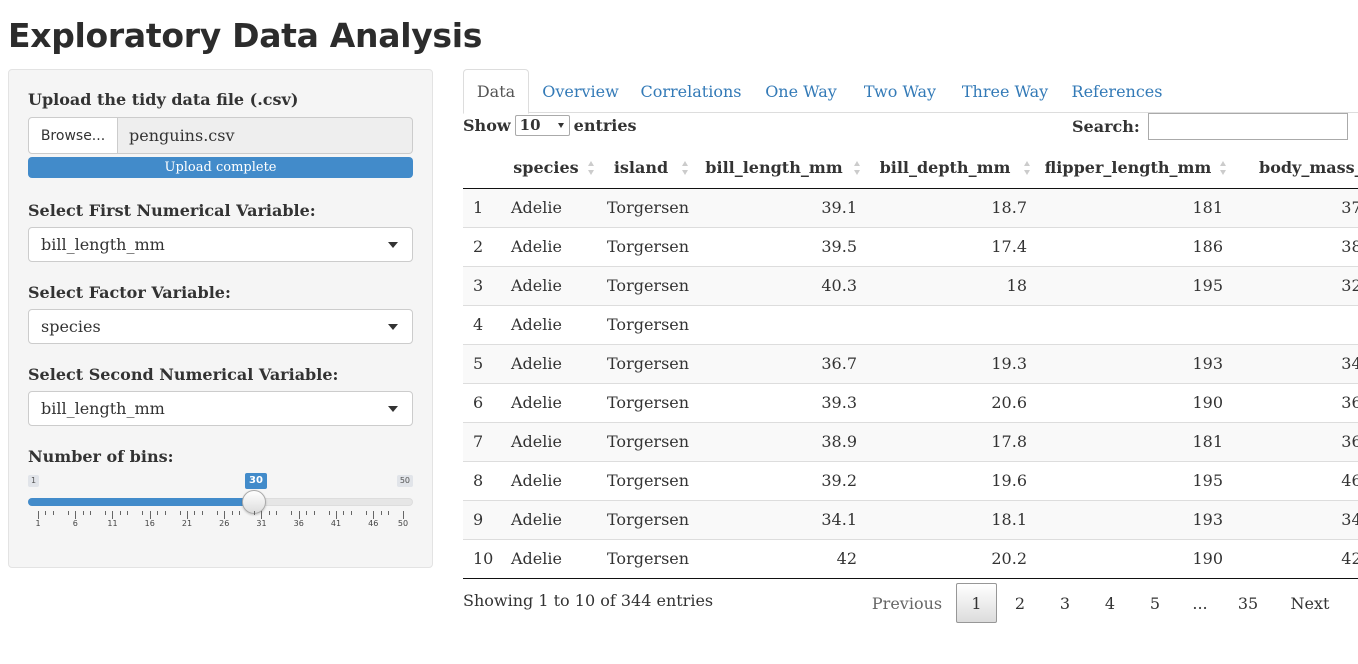  Describe the element at coordinates (75, 523) in the screenshot. I see `slider-tick-label: 6` at that location.